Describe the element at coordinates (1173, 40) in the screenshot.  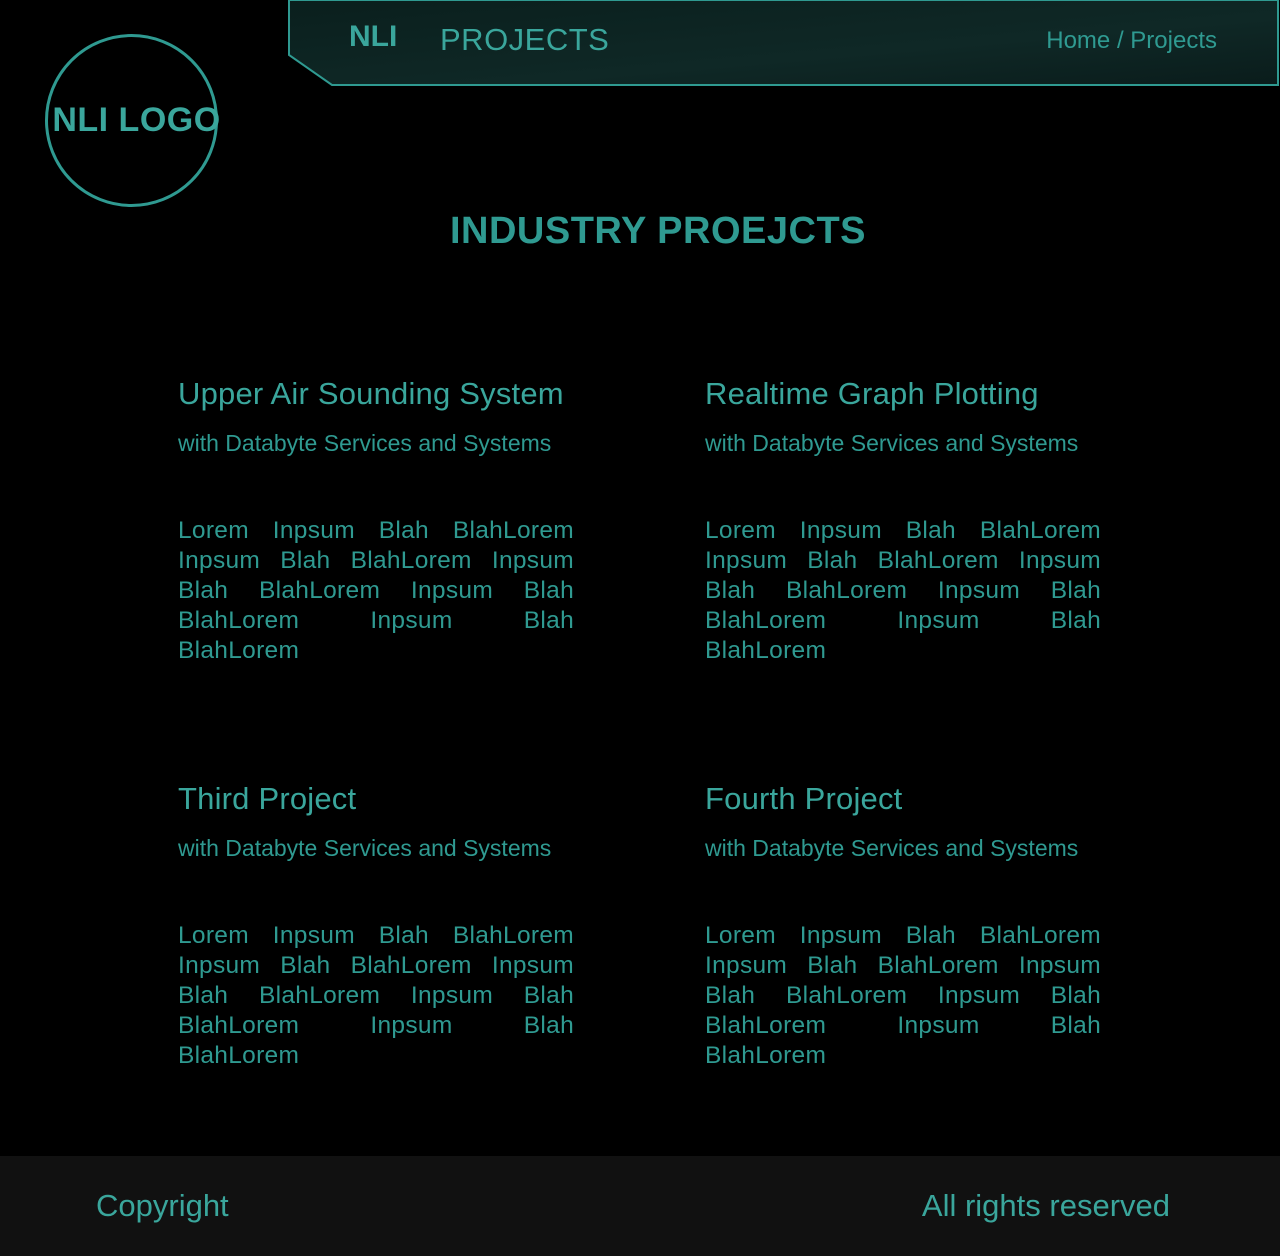
I see `breadcrumb-current: Projects` at that location.